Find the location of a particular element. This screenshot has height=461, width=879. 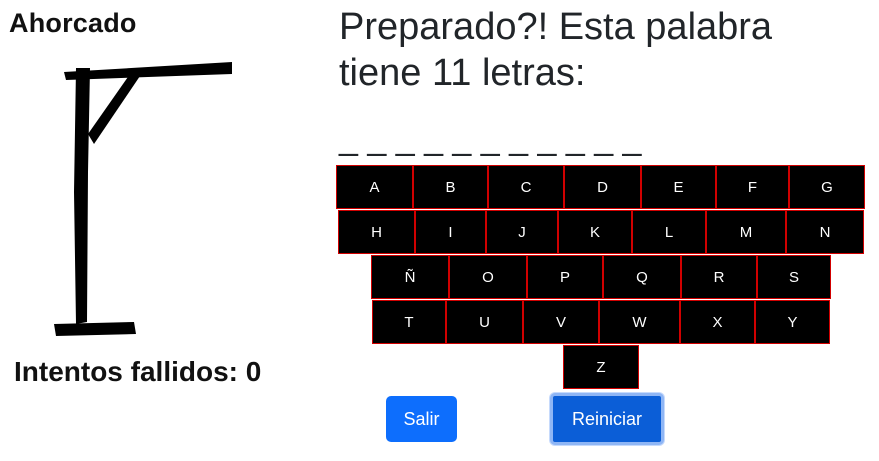

key-v: V is located at coordinates (561, 322).